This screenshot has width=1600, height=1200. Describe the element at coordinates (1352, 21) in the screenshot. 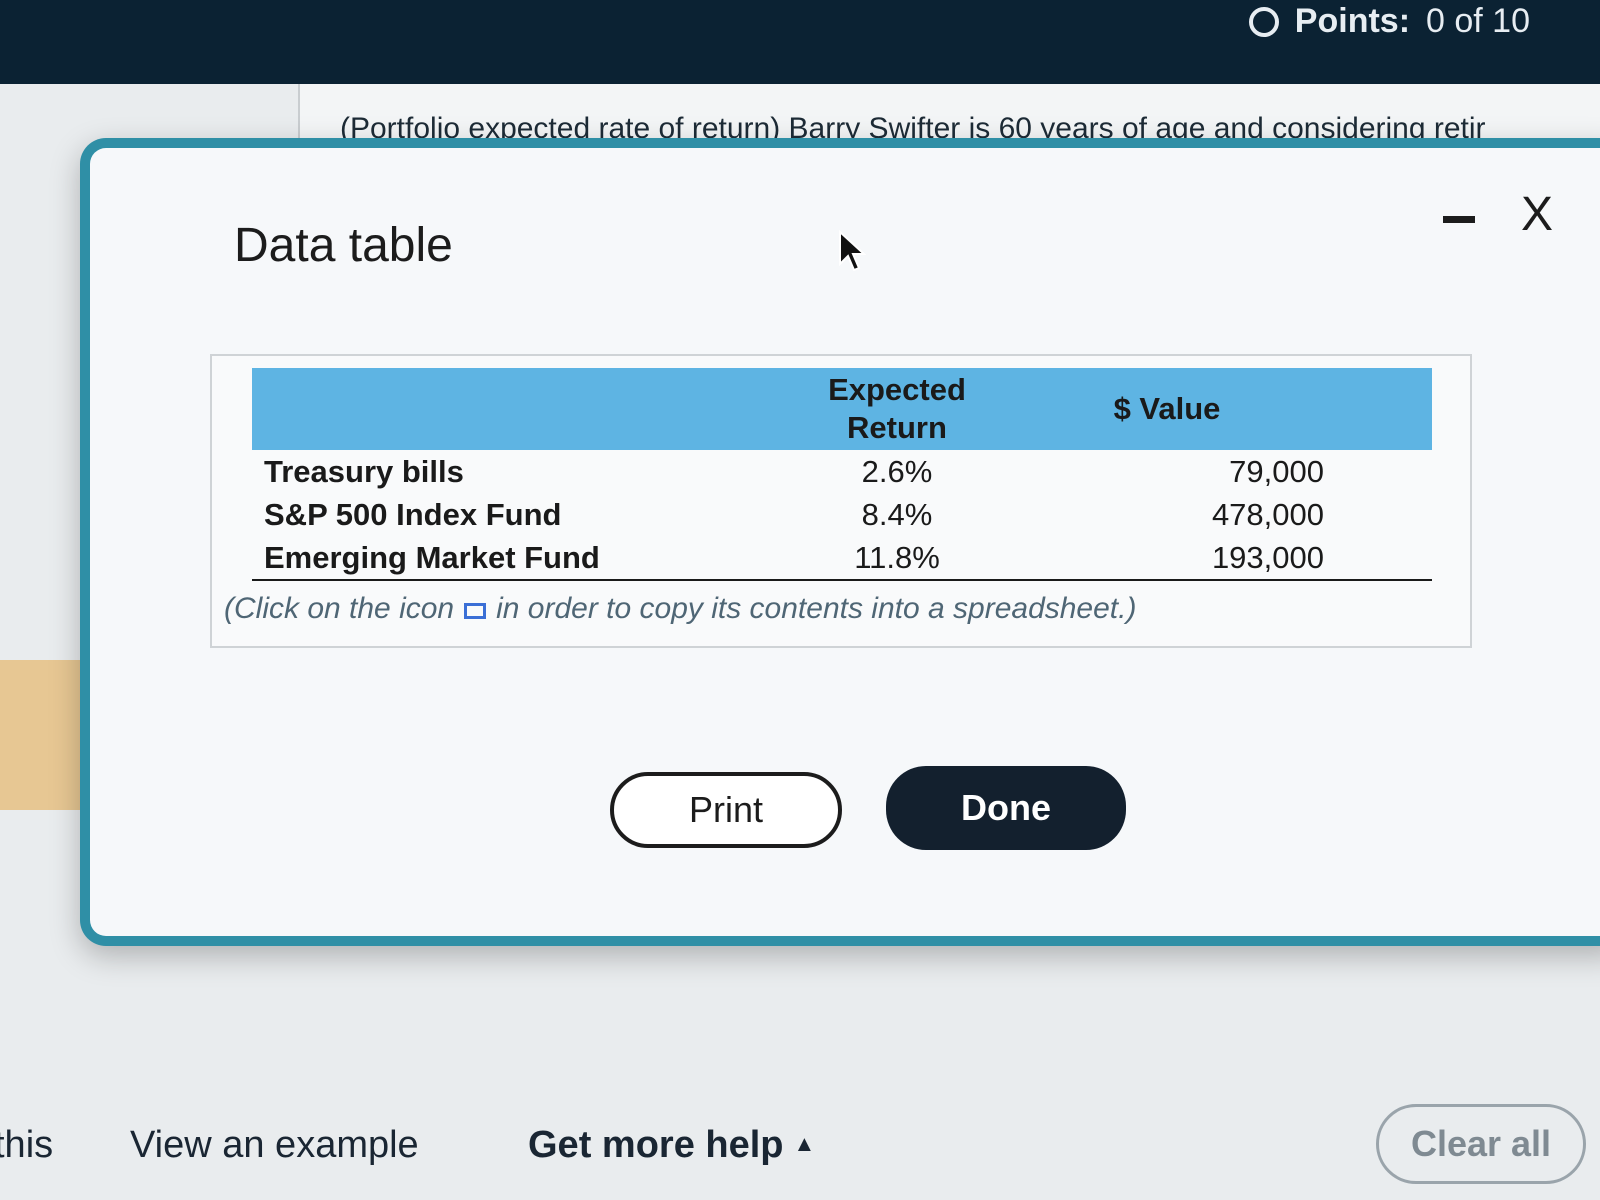

I see `points-label: Points:` at that location.